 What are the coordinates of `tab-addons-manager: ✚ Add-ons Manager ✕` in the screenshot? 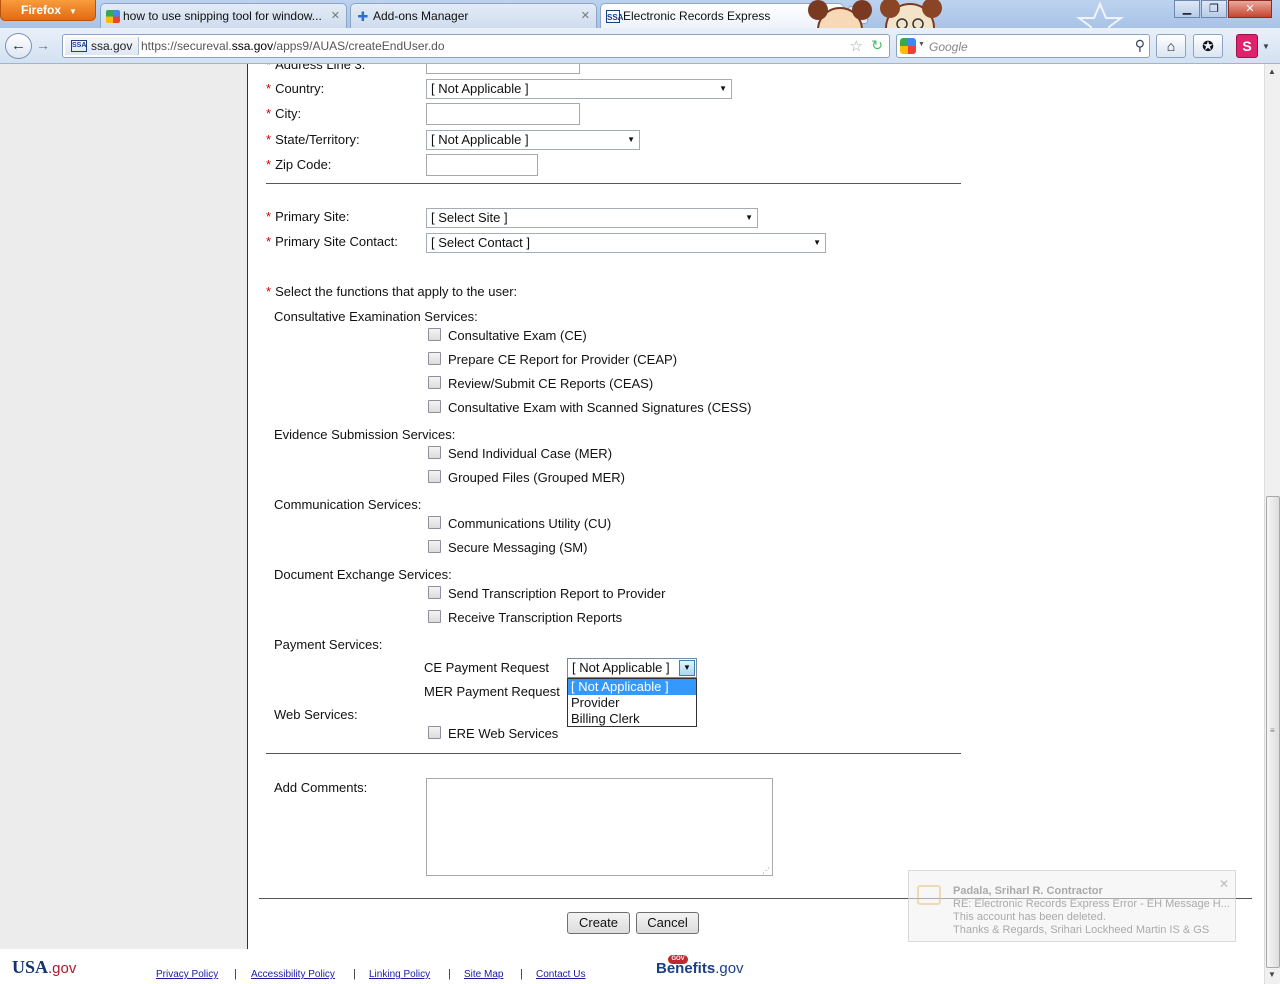 It's located at (473, 15).